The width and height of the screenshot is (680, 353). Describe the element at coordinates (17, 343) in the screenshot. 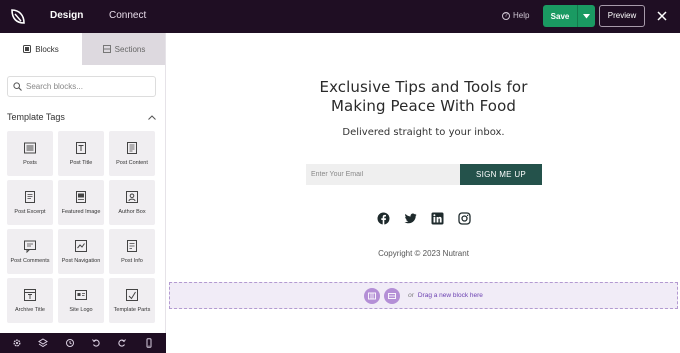

I see `settings-gear-icon` at that location.